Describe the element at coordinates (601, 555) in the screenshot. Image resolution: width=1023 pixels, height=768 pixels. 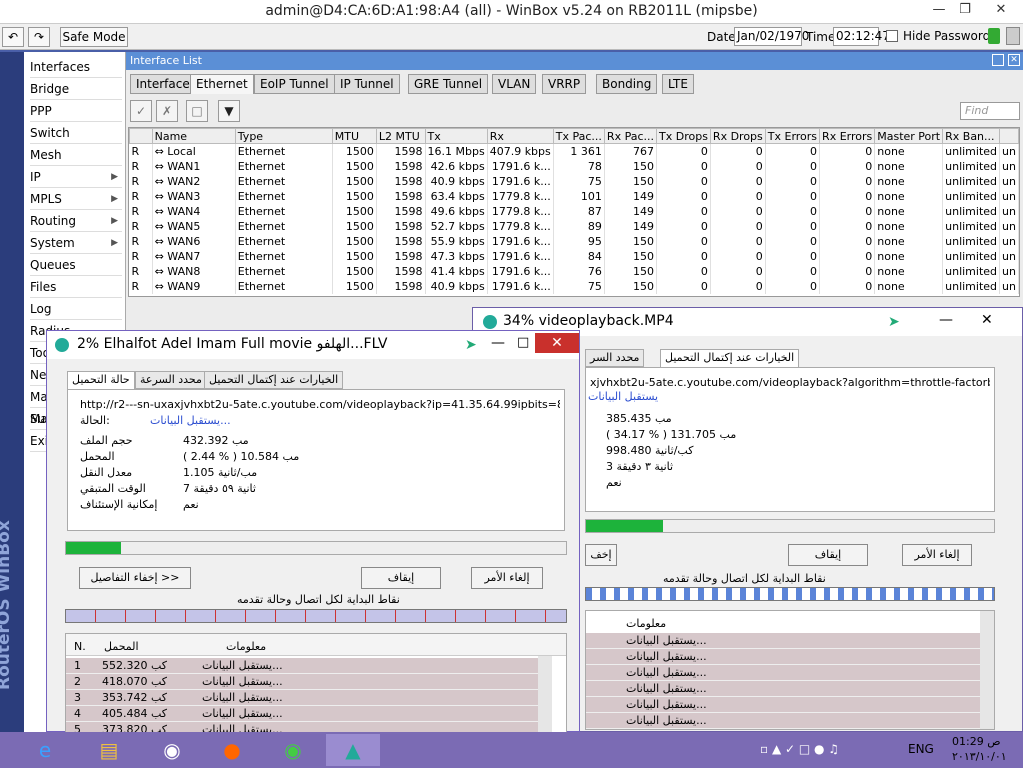
I see `hide-button: إخف` at that location.